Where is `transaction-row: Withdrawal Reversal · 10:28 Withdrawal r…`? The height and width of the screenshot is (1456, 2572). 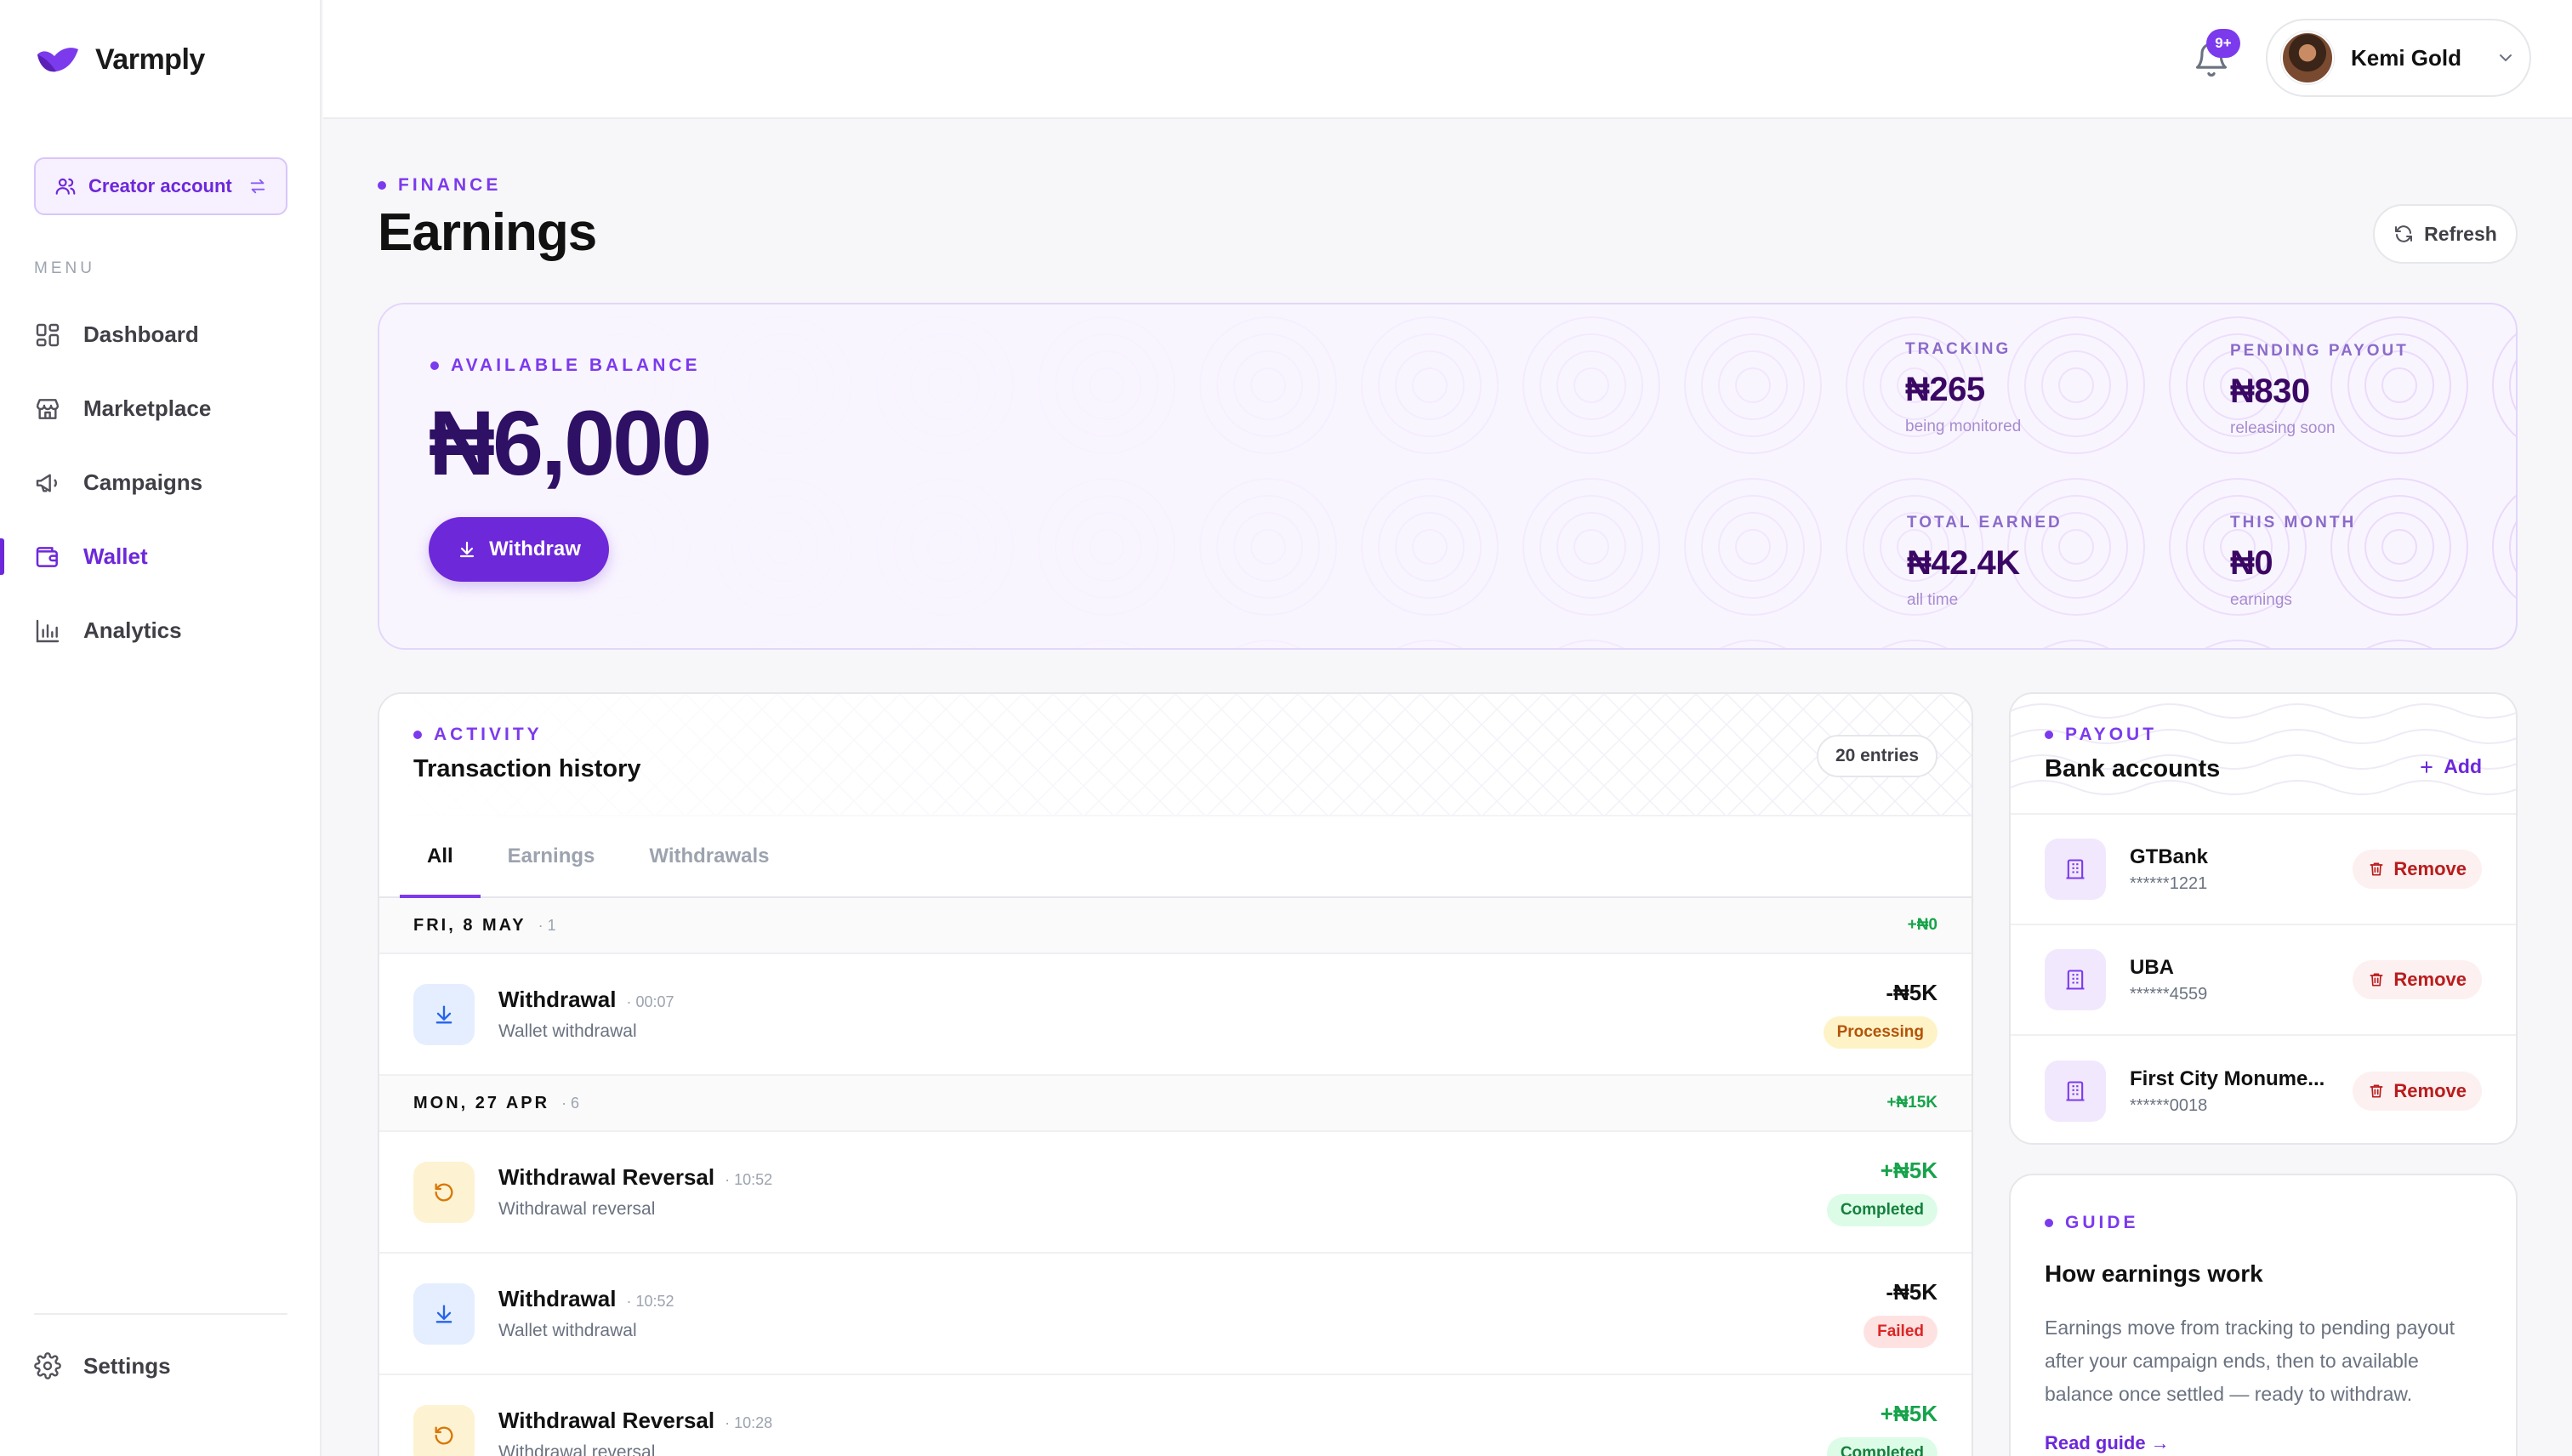 transaction-row: Withdrawal Reversal · 10:28 Withdrawal r… is located at coordinates (1176, 1416).